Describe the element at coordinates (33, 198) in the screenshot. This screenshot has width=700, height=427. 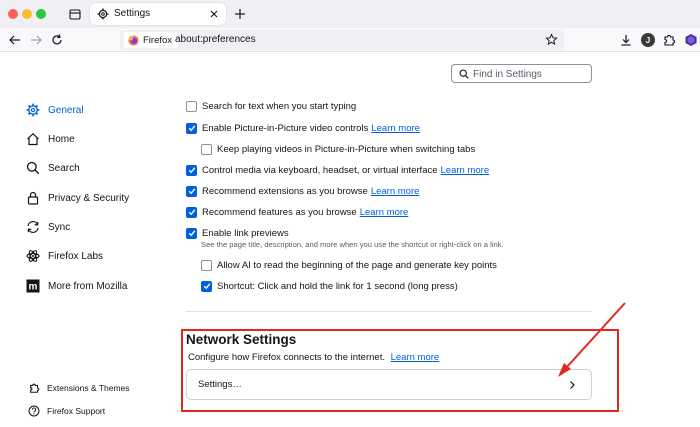
I see `lock-icon` at that location.